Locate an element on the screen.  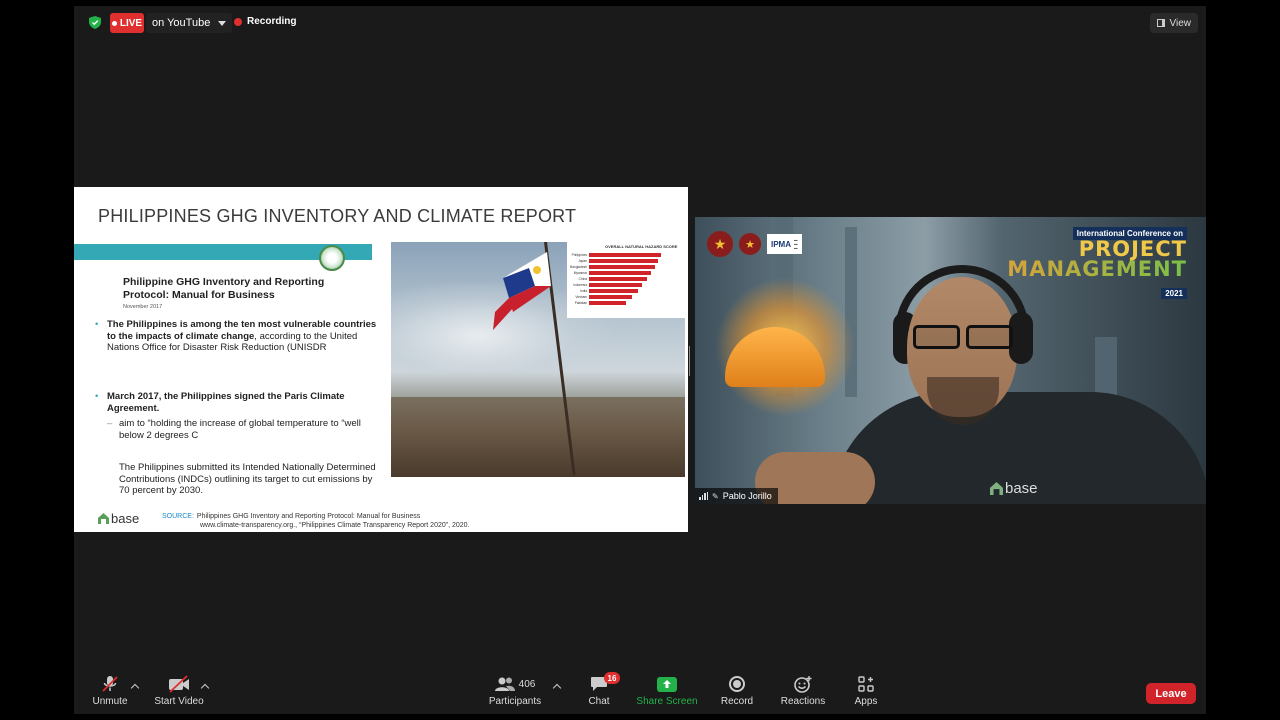
shirt-base-logo: base is located at coordinates (1014, 488).